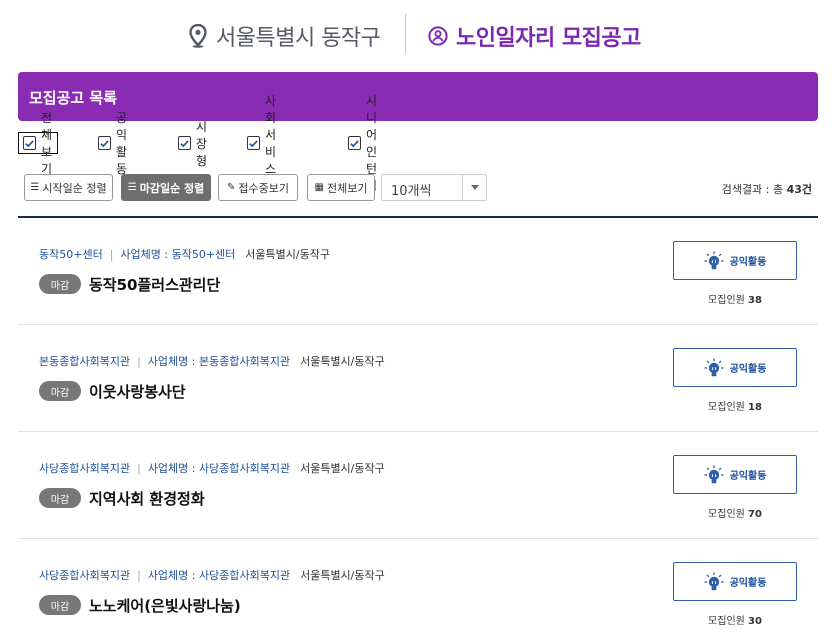  What do you see at coordinates (411, 191) in the screenshot?
I see `page-size-value: 10개씩` at bounding box center [411, 191].